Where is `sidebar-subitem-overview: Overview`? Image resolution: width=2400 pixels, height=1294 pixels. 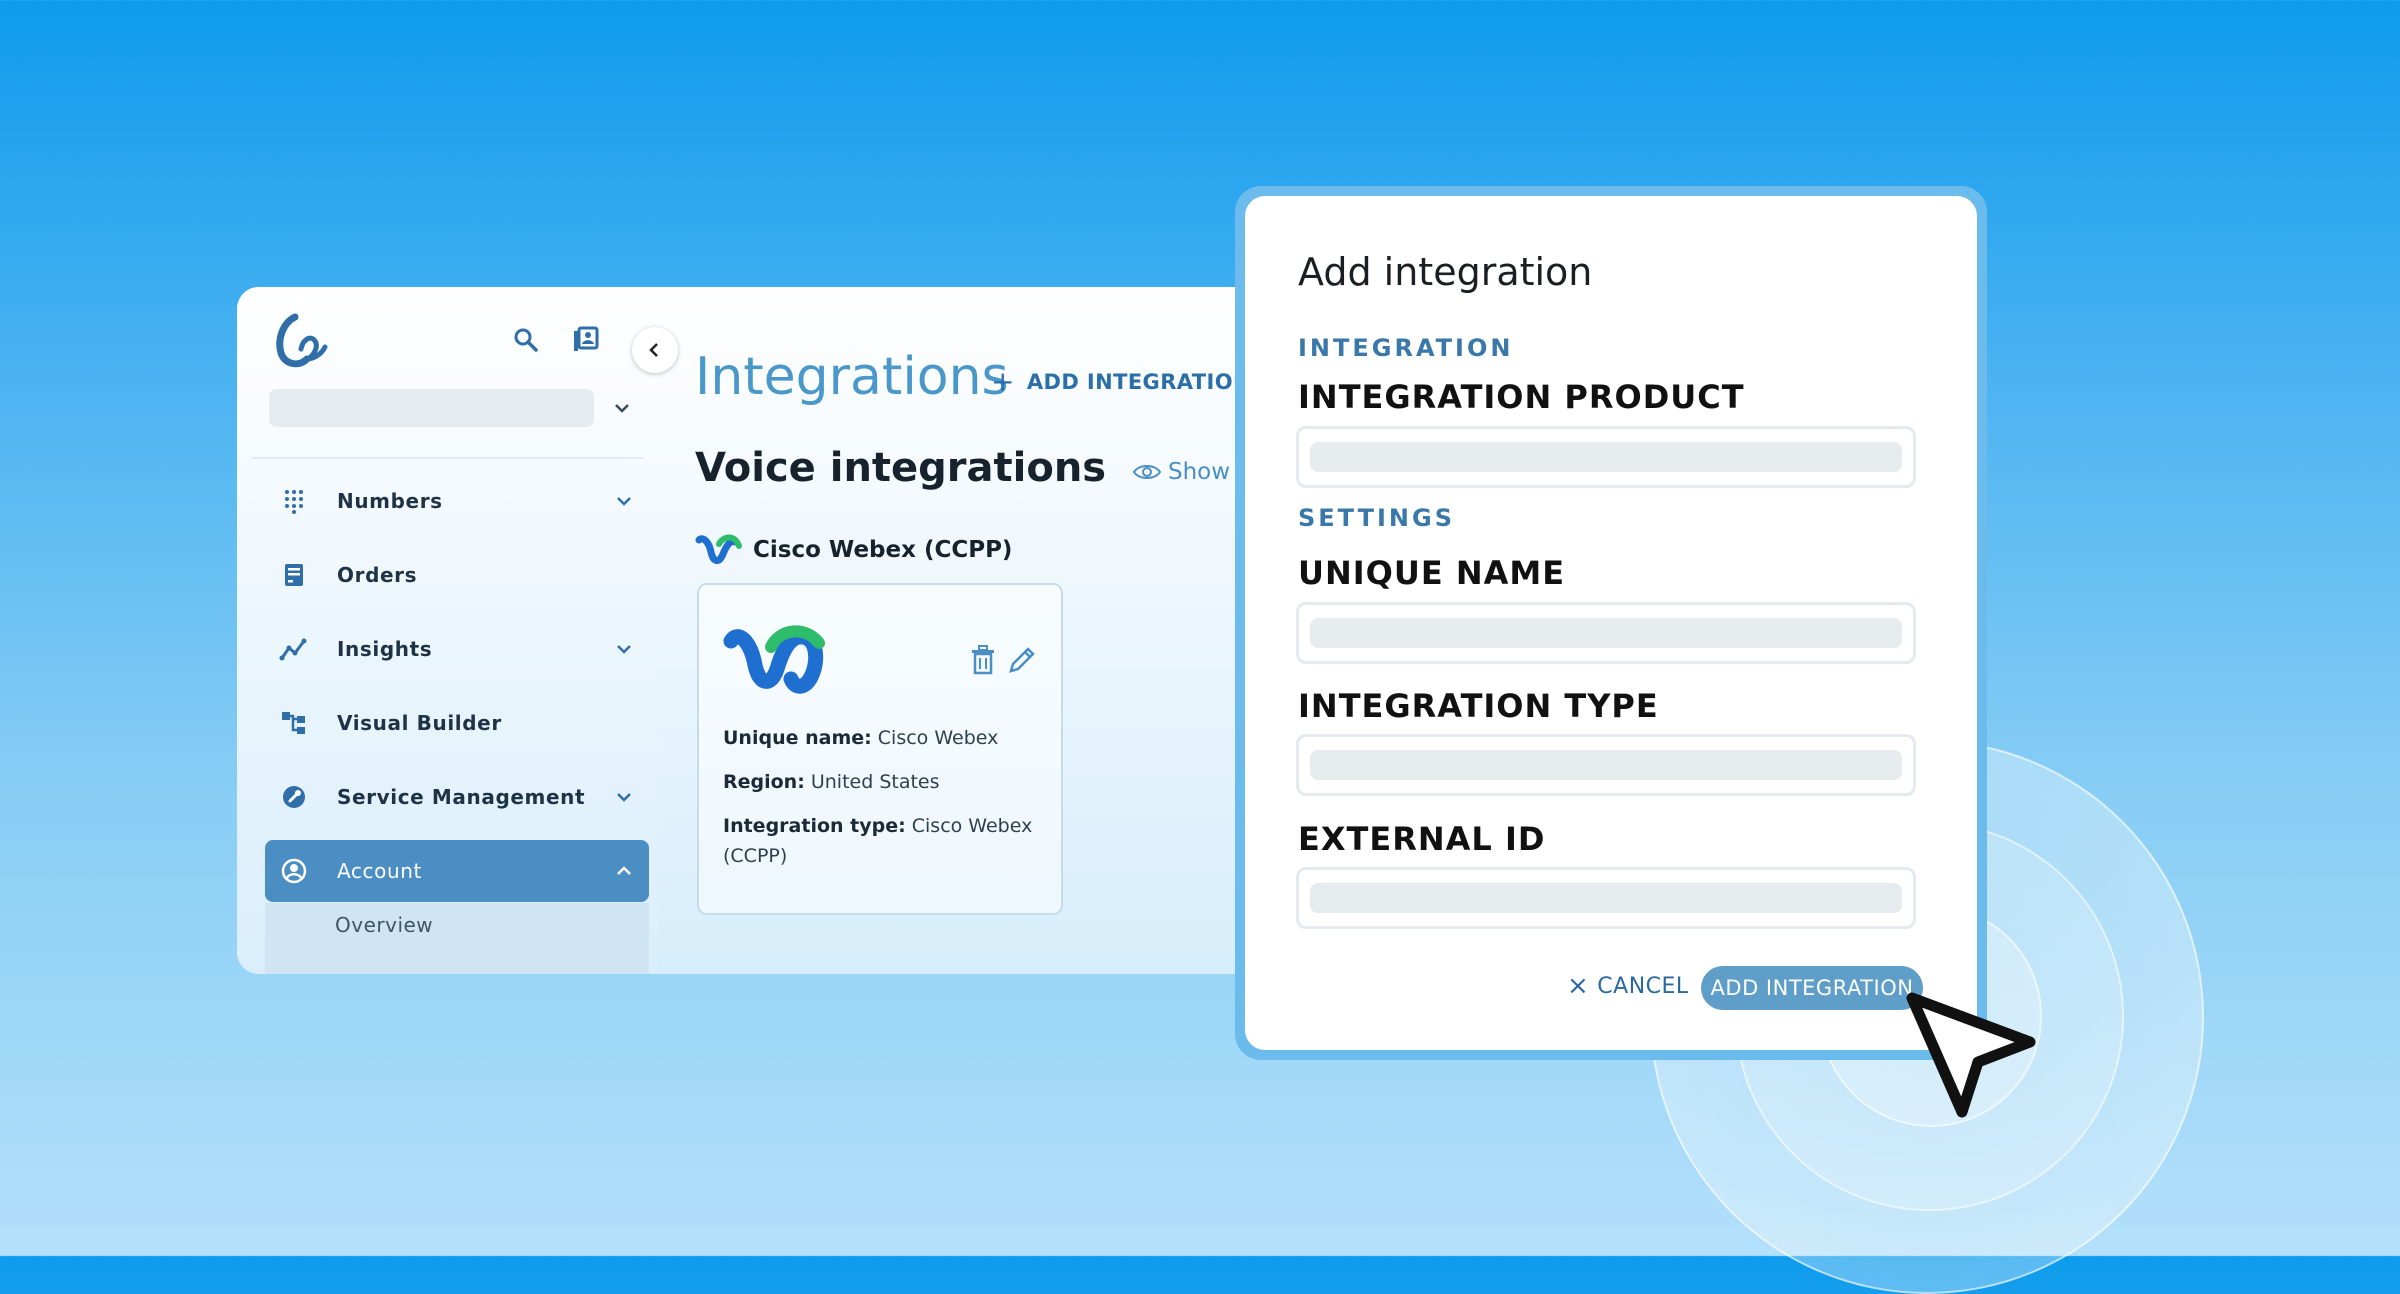 sidebar-subitem-overview: Overview is located at coordinates (457, 938).